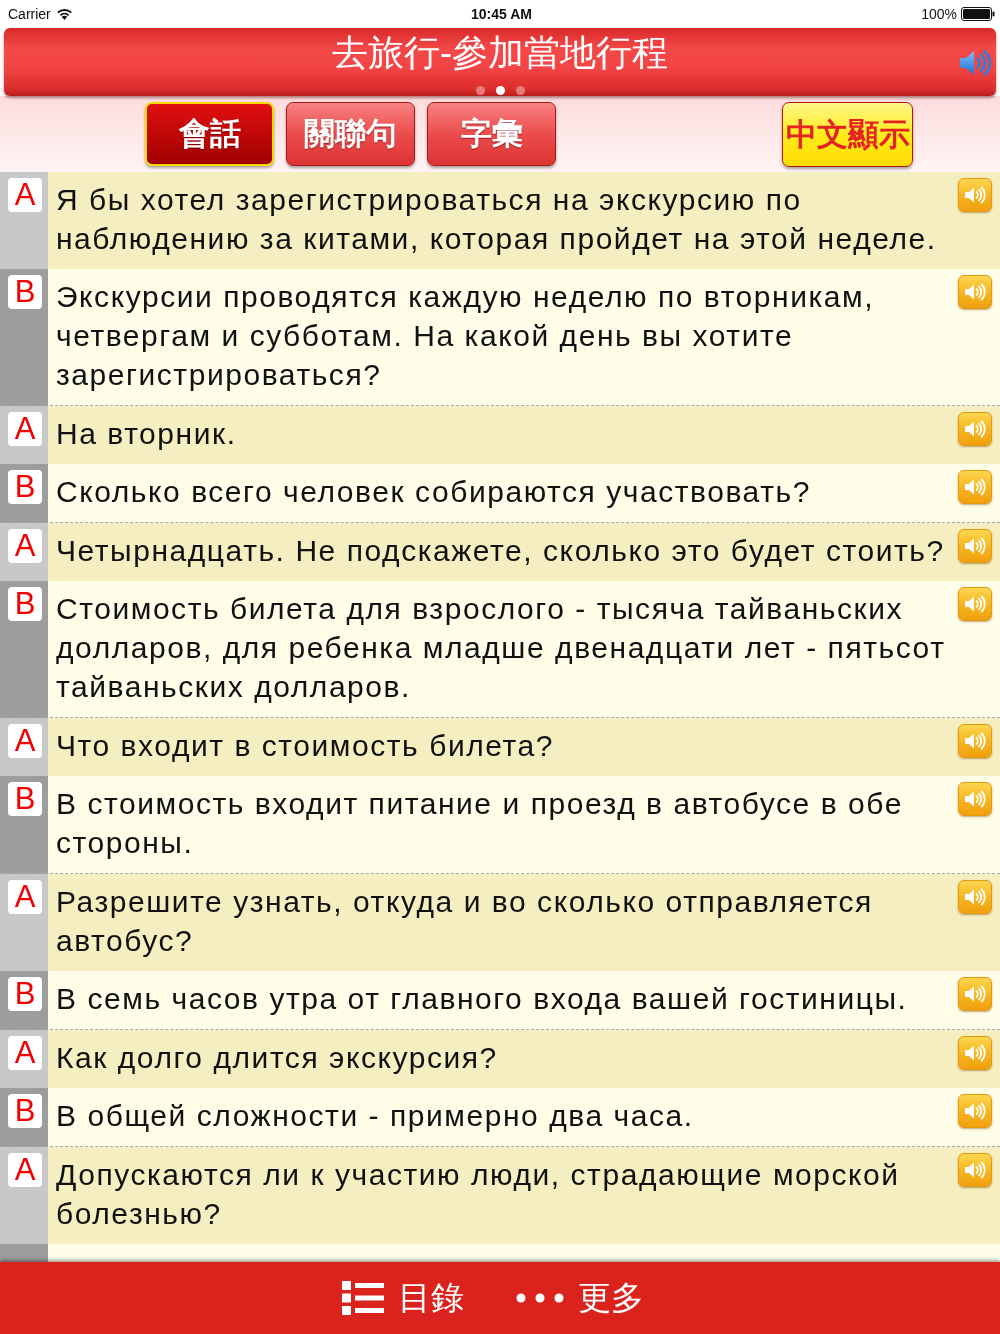 The image size is (1000, 1334). What do you see at coordinates (539, 1298) in the screenshot?
I see `more-icon` at bounding box center [539, 1298].